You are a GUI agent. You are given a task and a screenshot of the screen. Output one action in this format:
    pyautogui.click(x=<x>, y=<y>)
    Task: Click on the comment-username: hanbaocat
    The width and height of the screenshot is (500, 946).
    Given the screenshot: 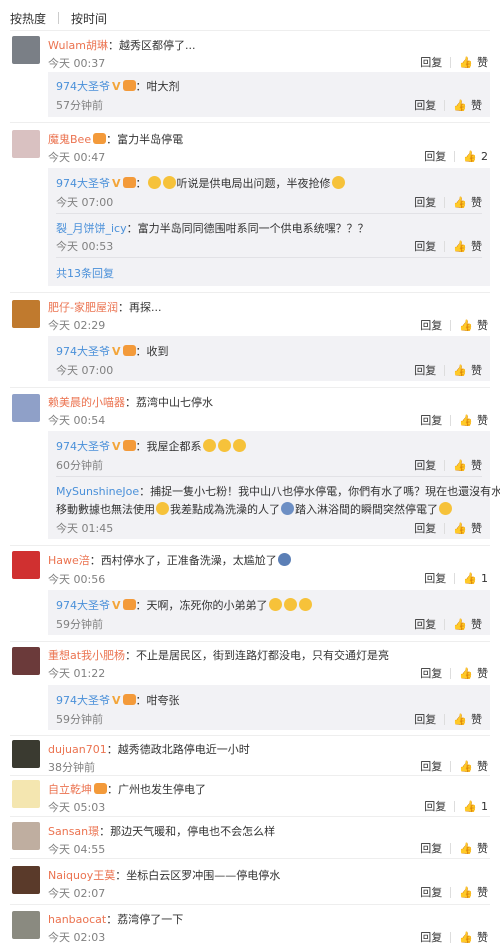 What is the action you would take?
    pyautogui.click(x=77, y=919)
    